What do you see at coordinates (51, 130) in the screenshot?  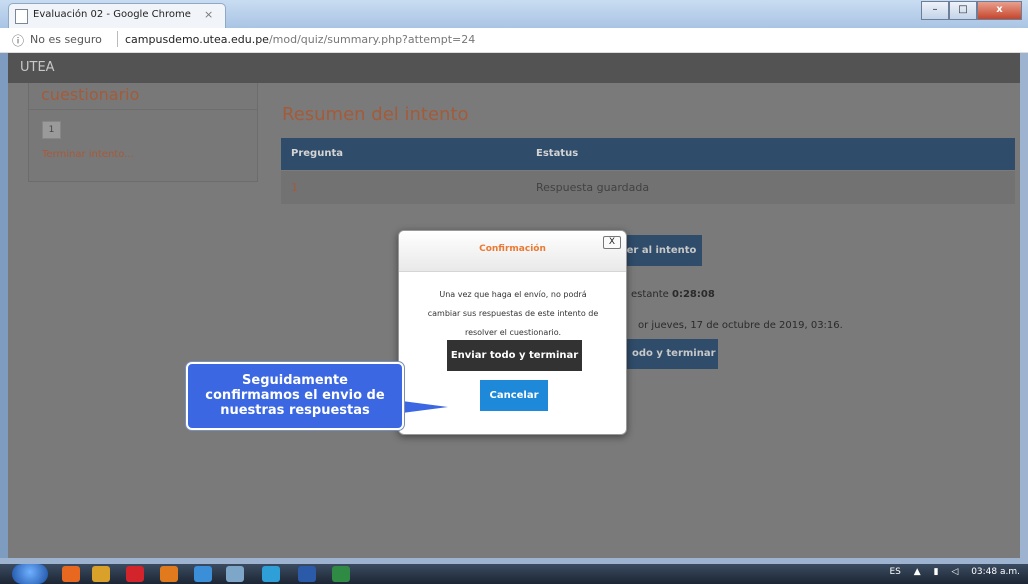 I see `question-nav-button: 1` at bounding box center [51, 130].